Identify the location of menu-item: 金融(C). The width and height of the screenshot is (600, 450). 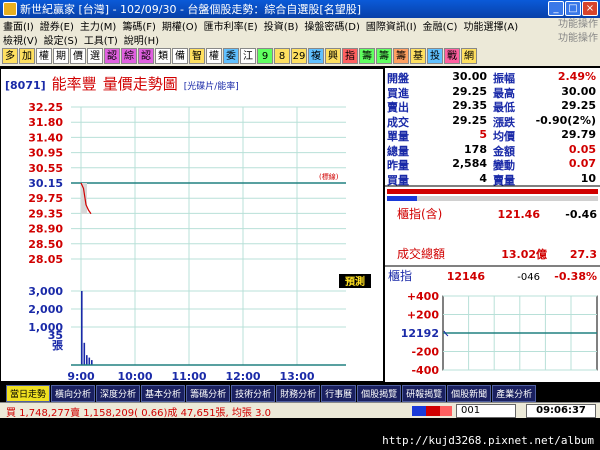
(440, 25).